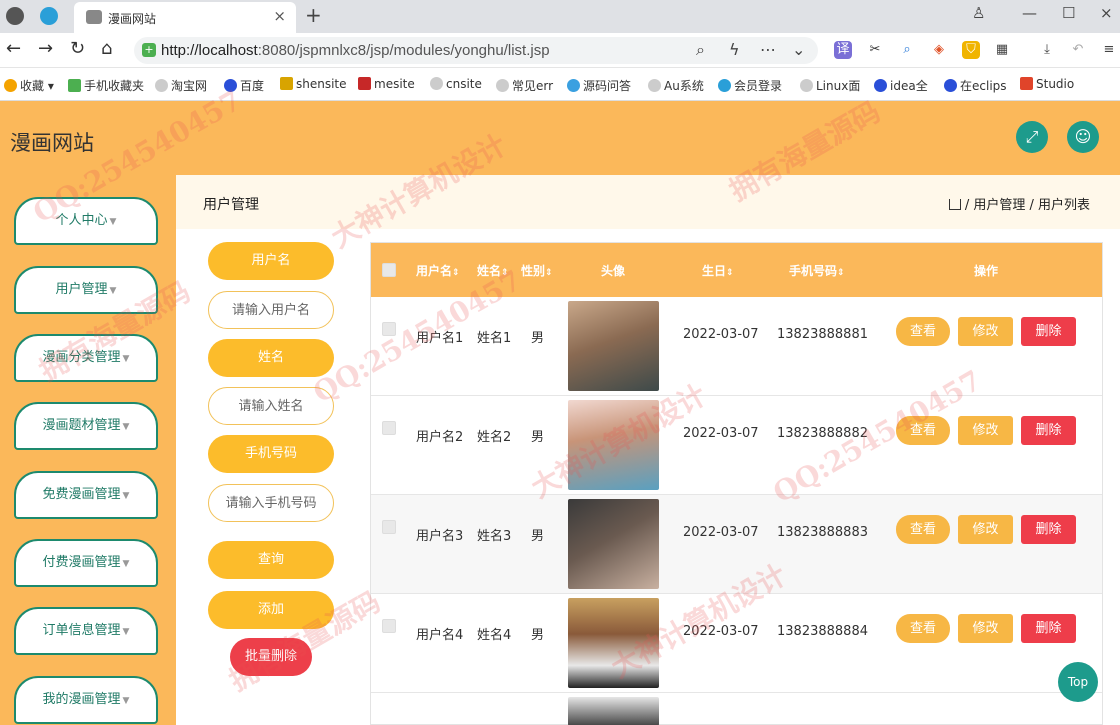 The width and height of the screenshot is (1120, 725). Describe the element at coordinates (817, 270) in the screenshot. I see `header-phone: 手机号码⇕` at that location.